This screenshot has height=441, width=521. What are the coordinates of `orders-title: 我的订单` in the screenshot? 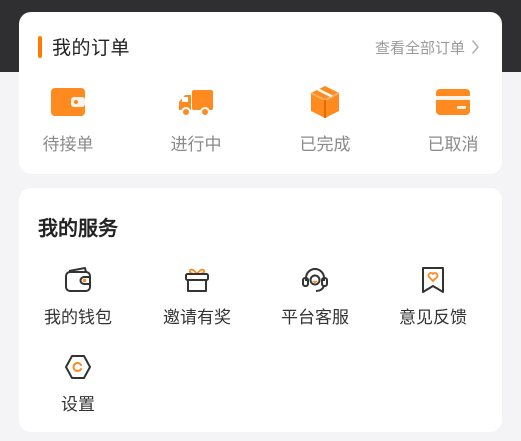 It's located at (91, 48).